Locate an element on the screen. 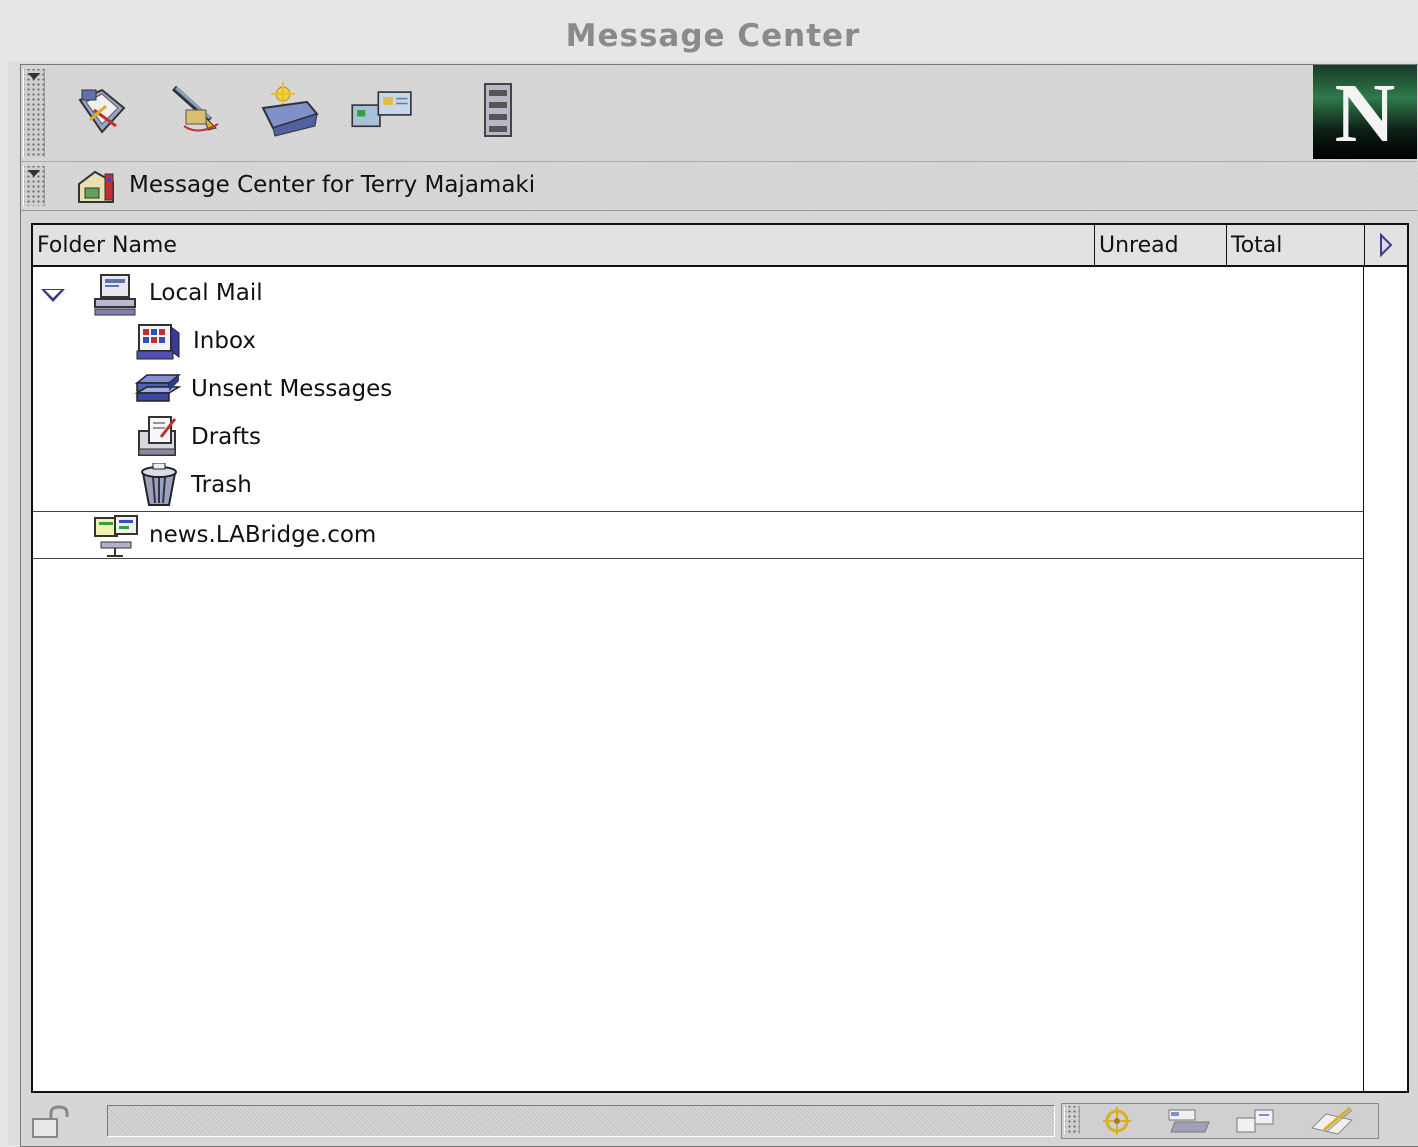 Image resolution: width=1418 pixels, height=1147 pixels. logo-letter: N is located at coordinates (1365, 113).